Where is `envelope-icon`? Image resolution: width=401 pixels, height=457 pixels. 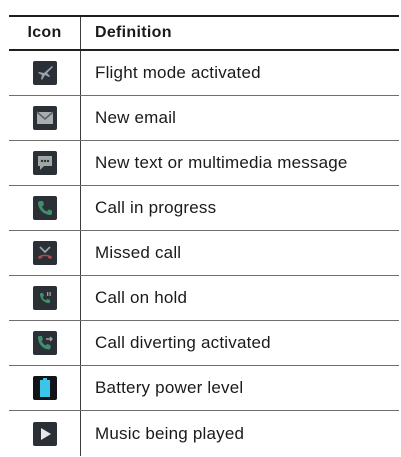
envelope-icon is located at coordinates (44, 118).